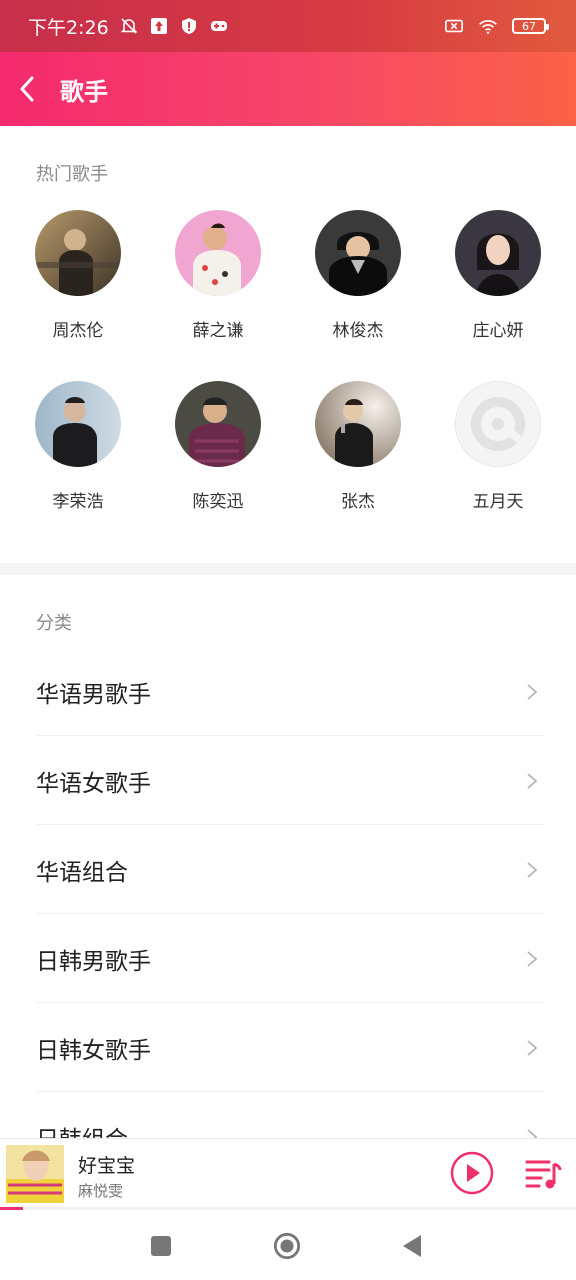 The image size is (576, 1280). I want to click on status-bar: 下午2:26 67, so click(288, 26).